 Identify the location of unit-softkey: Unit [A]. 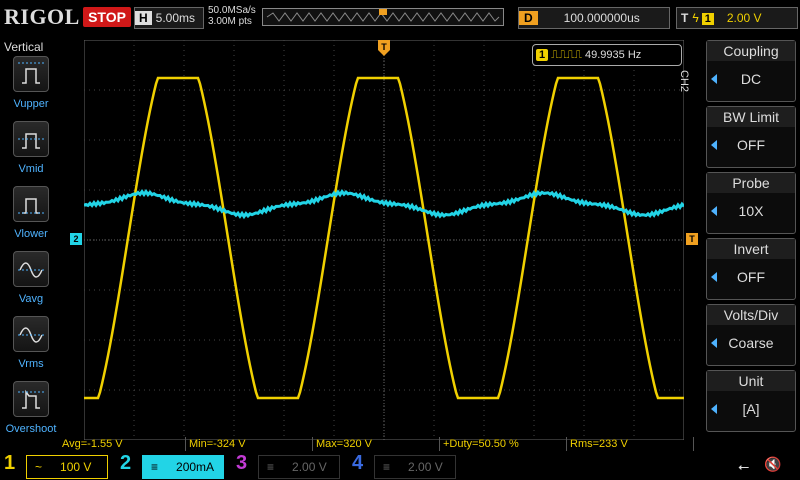
(751, 401).